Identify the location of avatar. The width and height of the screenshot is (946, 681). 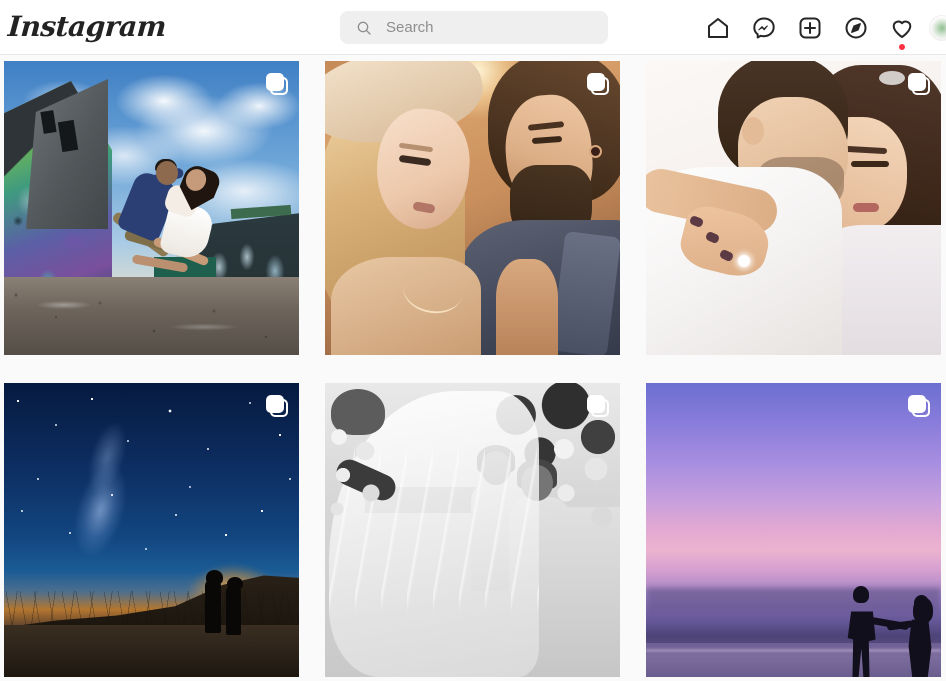
(937, 27).